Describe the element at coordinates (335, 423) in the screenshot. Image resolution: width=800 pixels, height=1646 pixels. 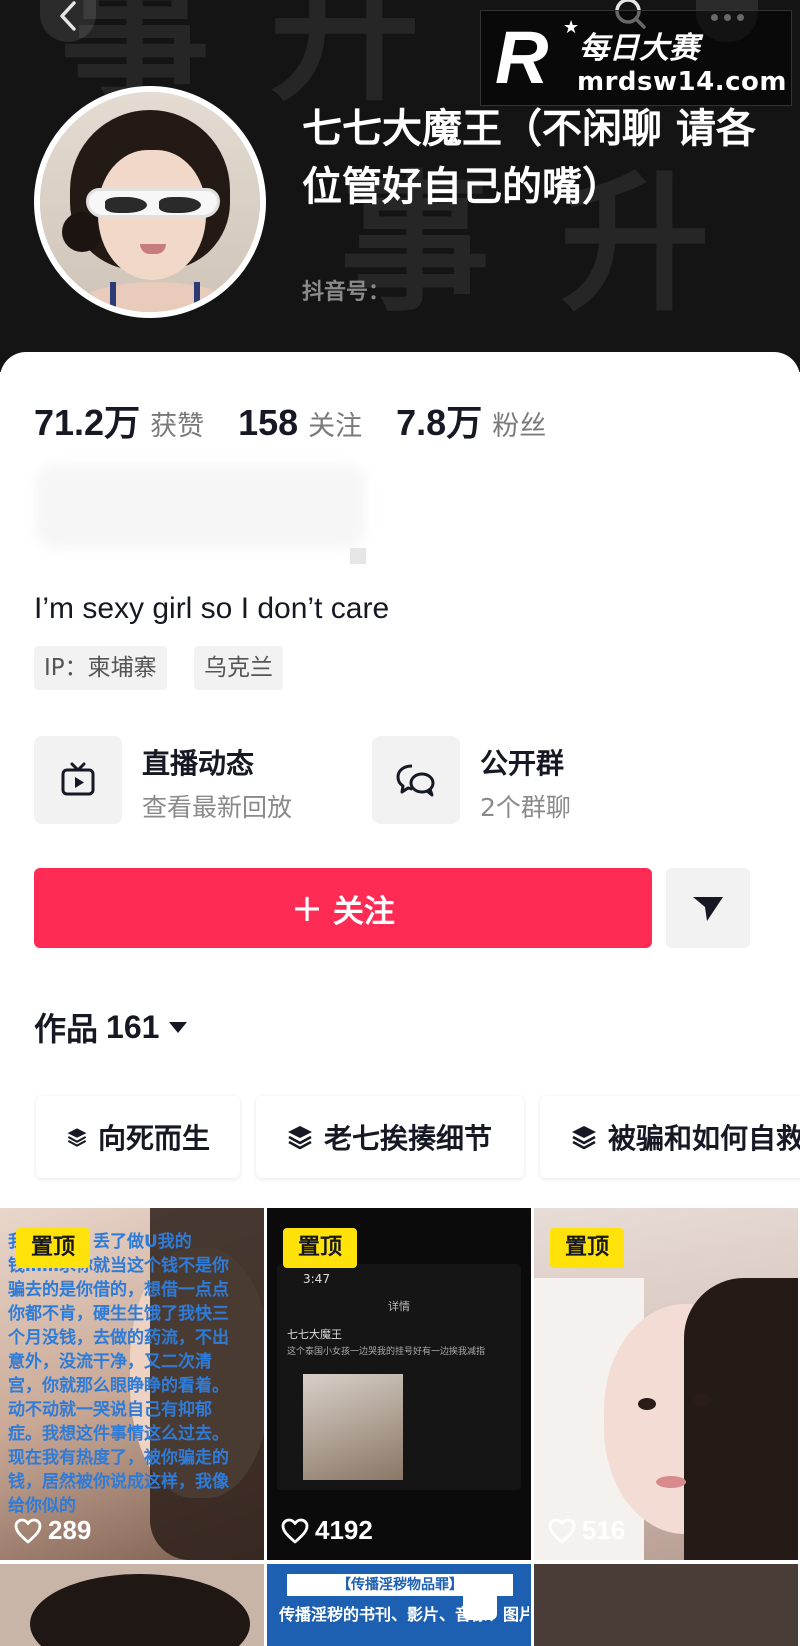
I see `following-label: 关注` at that location.